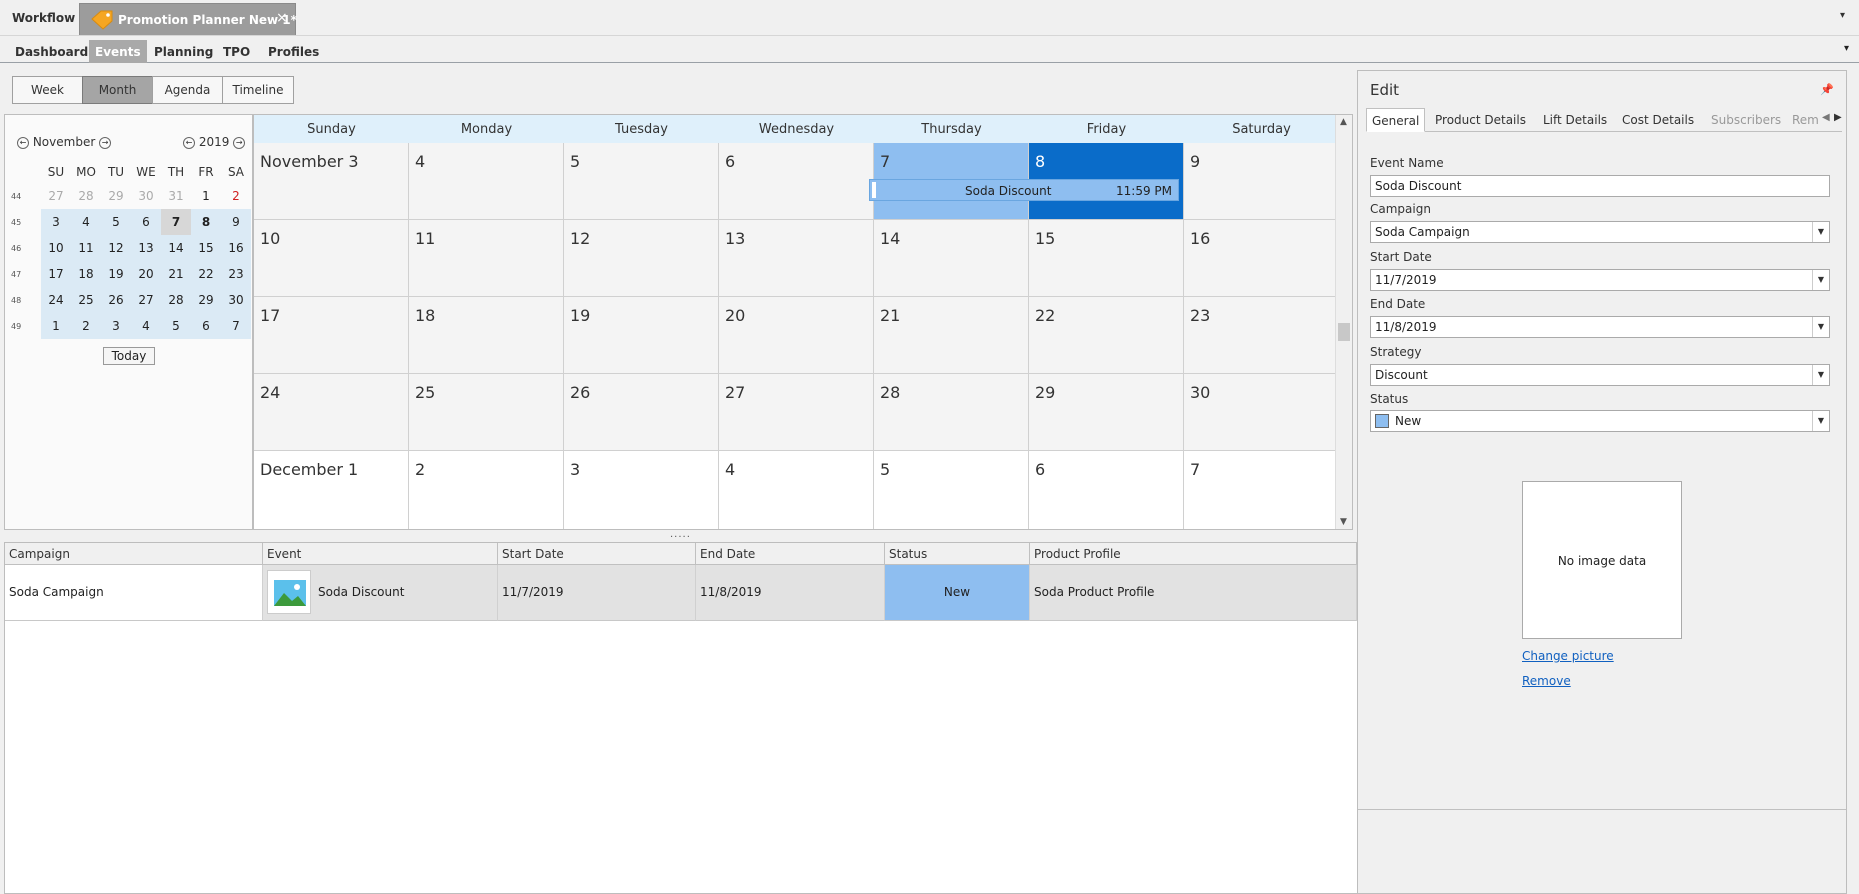 This screenshot has width=1859, height=894. What do you see at coordinates (1261, 490) in the screenshot?
I see `day-cell: 7` at bounding box center [1261, 490].